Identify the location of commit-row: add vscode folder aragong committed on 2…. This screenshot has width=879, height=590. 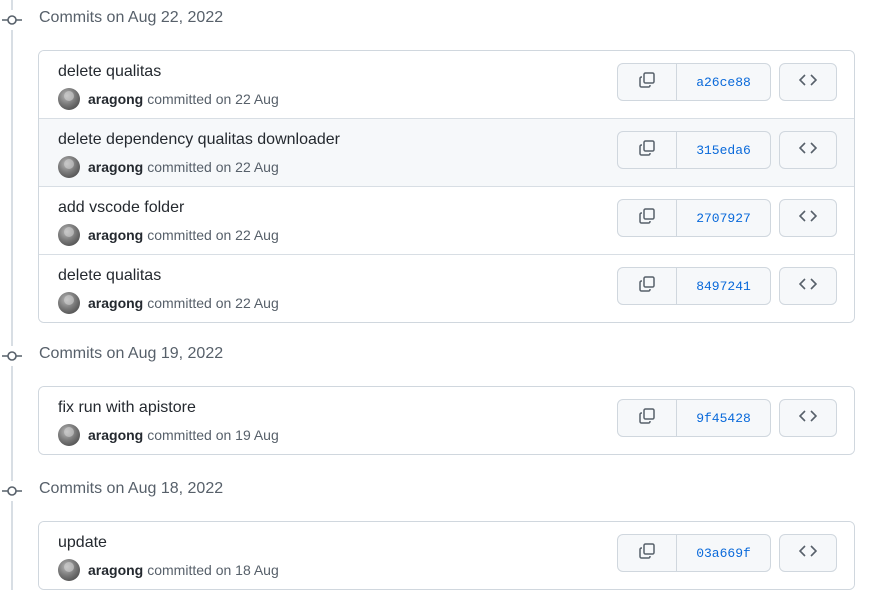
(446, 220).